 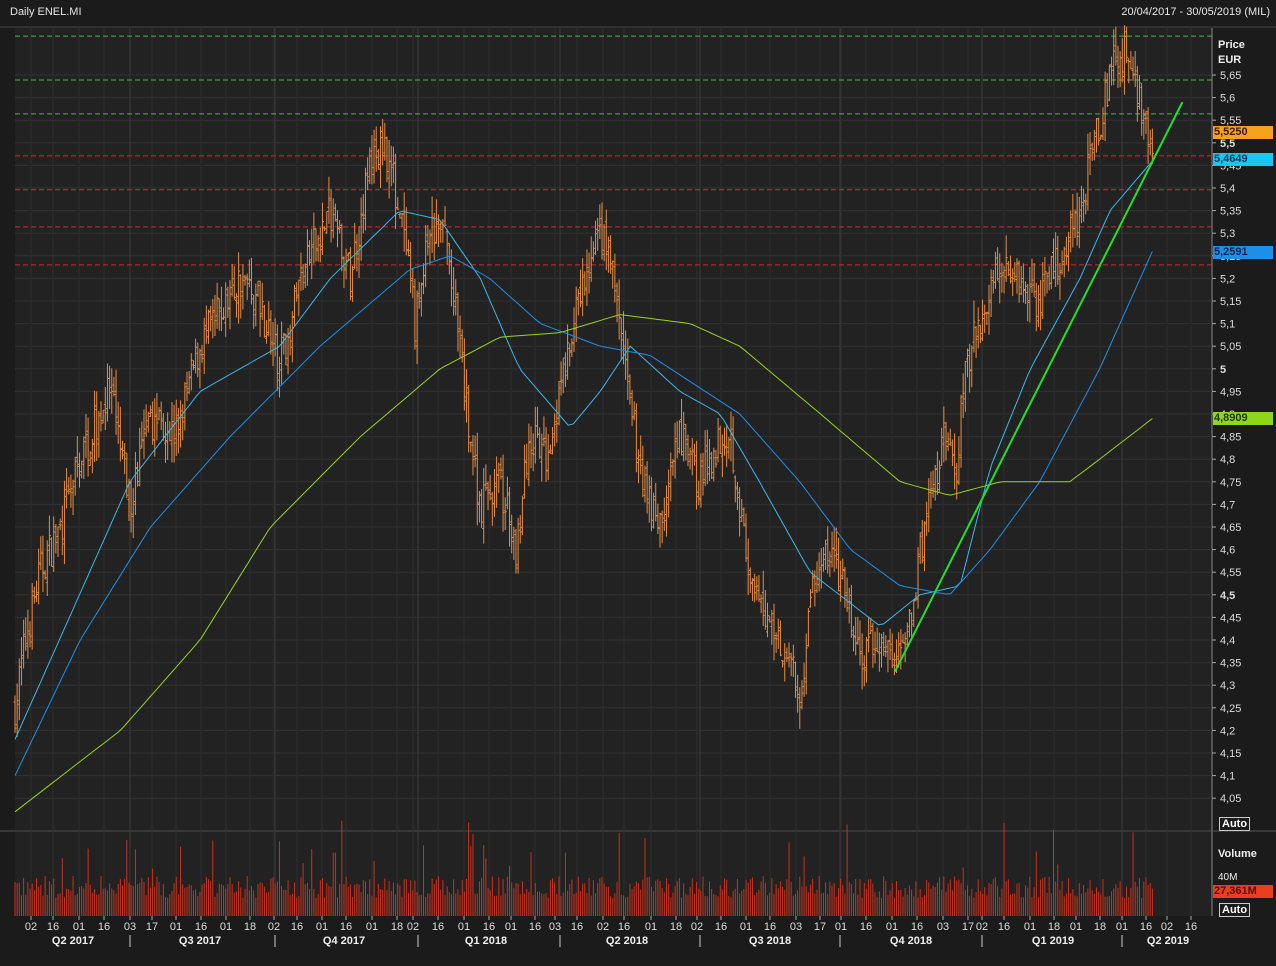 What do you see at coordinates (1237, 854) in the screenshot?
I see `volume-axis-title: Volume` at bounding box center [1237, 854].